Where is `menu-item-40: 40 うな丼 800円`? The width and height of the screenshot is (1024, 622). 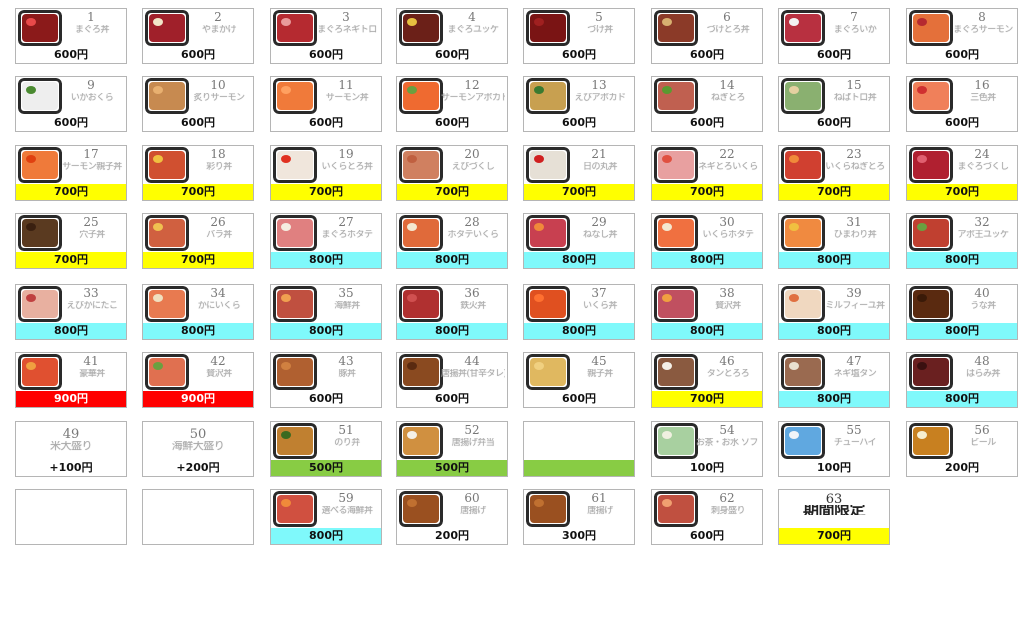 menu-item-40: 40 うな丼 800円 is located at coordinates (962, 312).